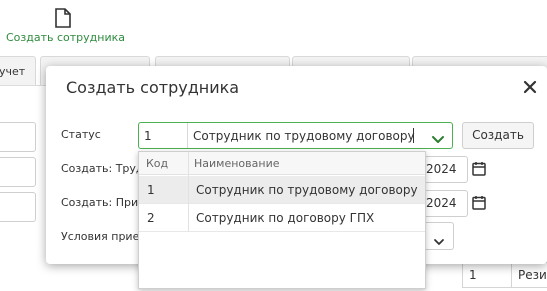  Describe the element at coordinates (529, 275) in the screenshot. I see `table-cell-name: Рези` at that location.